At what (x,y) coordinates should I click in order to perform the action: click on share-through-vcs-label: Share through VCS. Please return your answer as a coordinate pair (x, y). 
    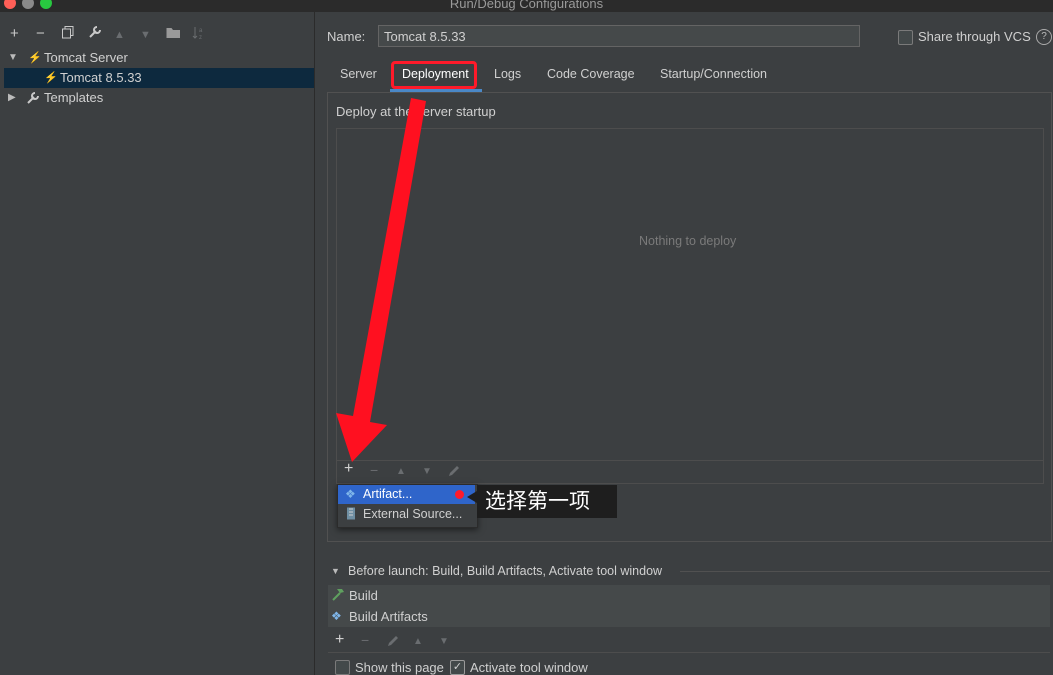
    Looking at the image, I should click on (974, 36).